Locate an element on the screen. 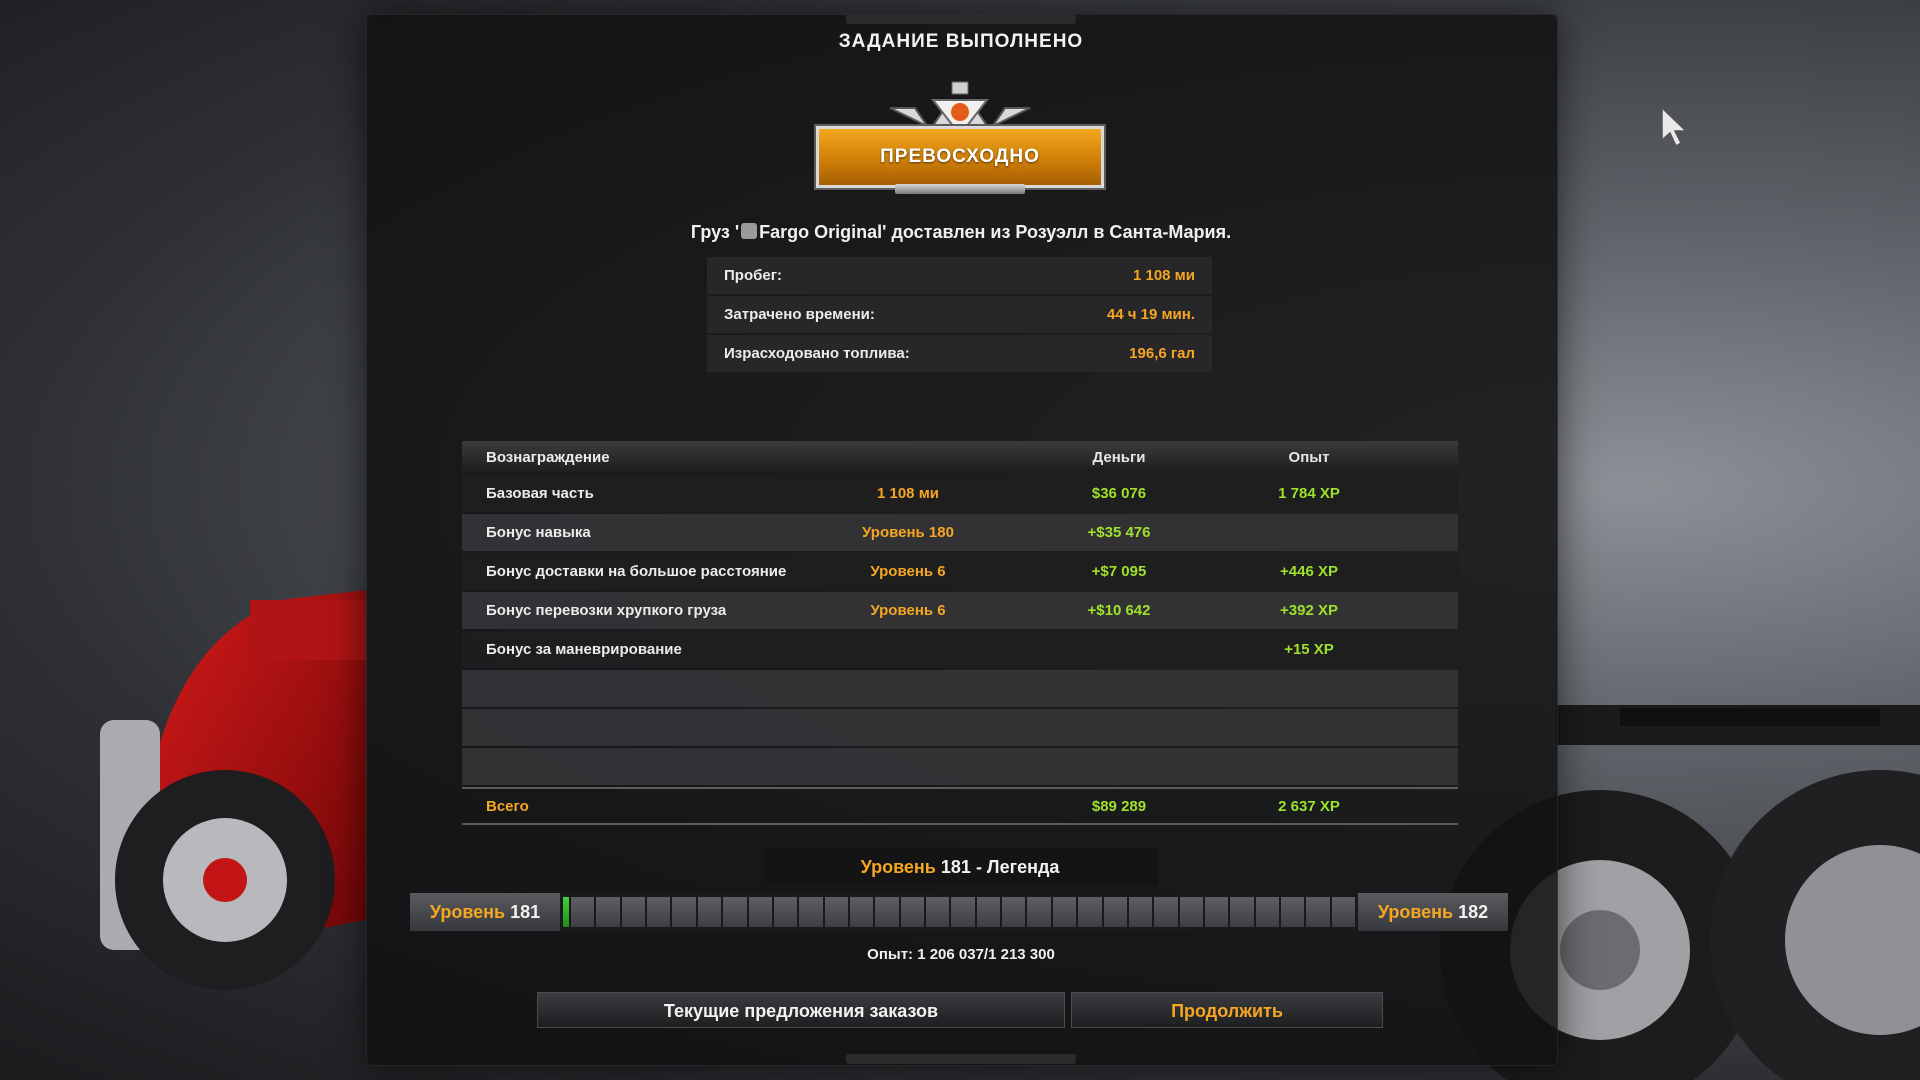 The image size is (1920, 1080). rating-badge: ПРЕВОСХОДНО is located at coordinates (960, 157).